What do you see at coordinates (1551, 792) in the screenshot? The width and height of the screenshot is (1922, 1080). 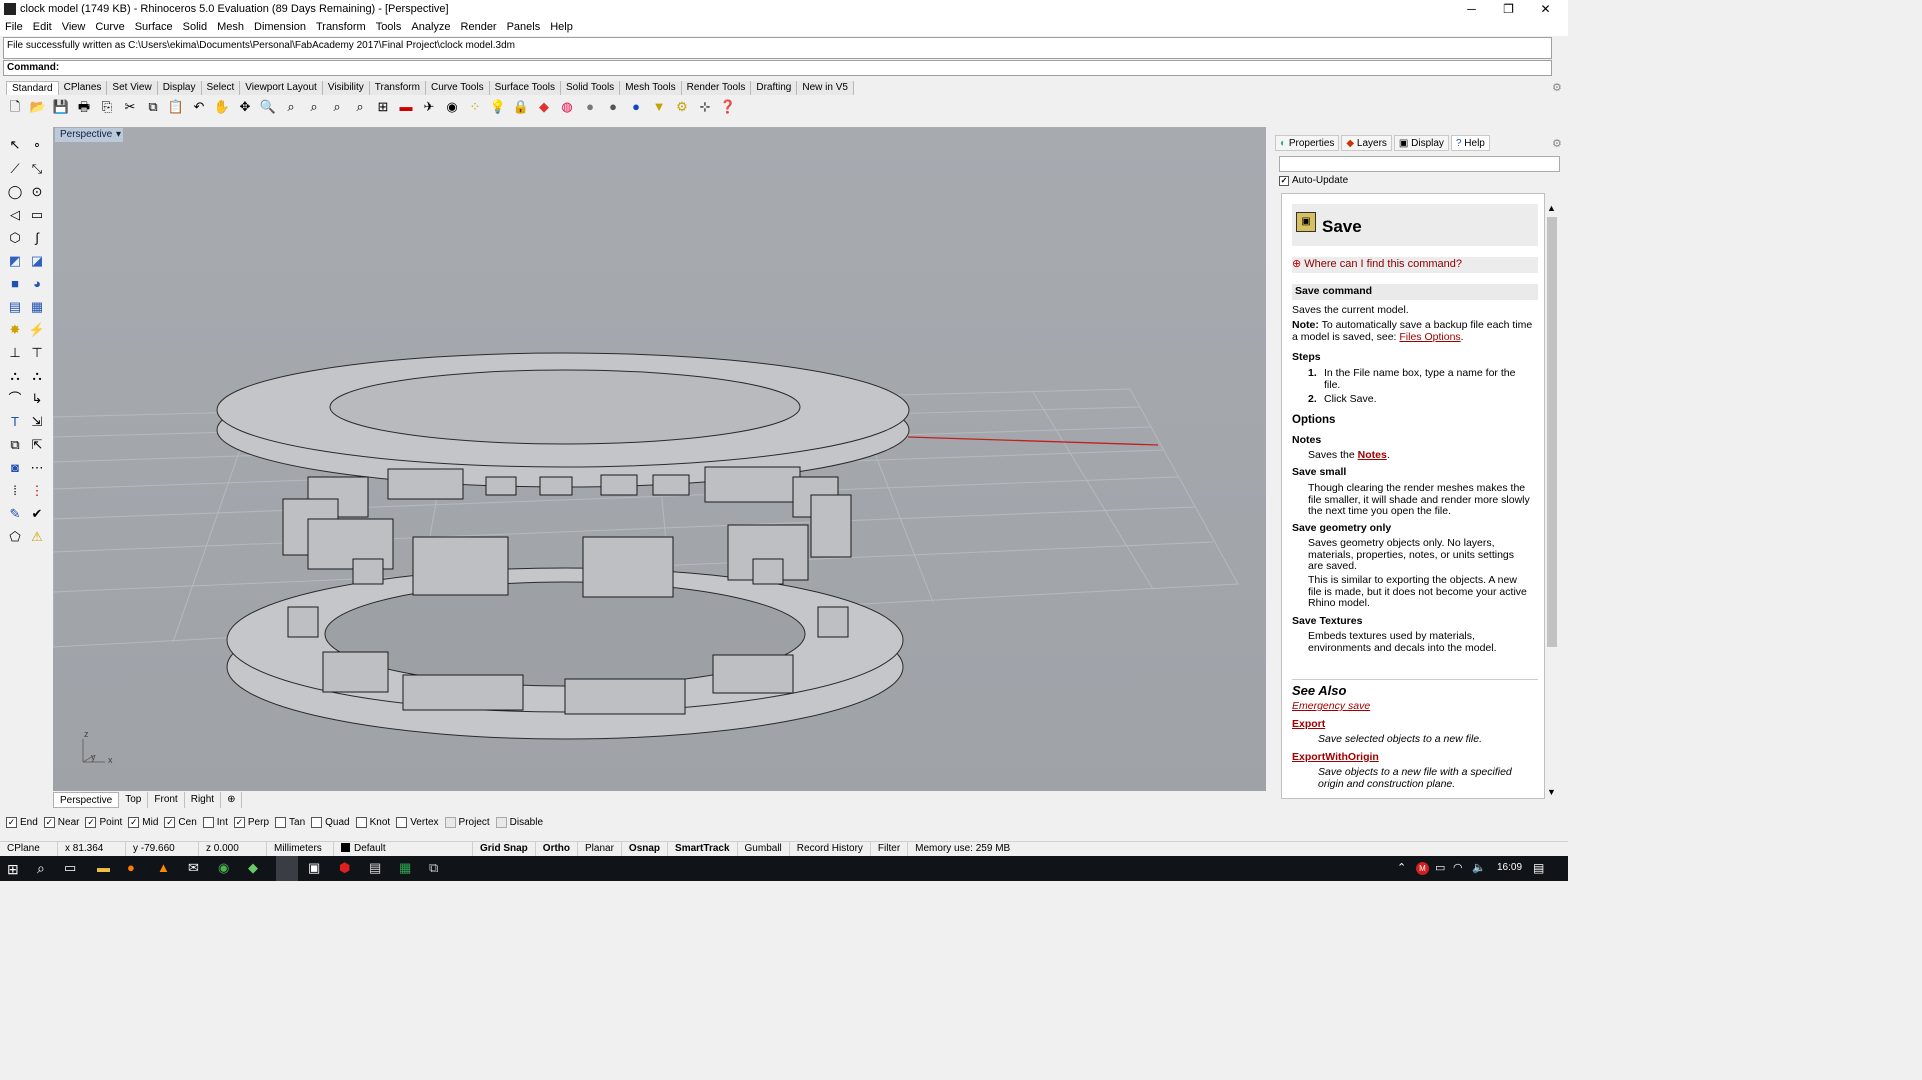 I see `scroll-down-icon: ▼` at bounding box center [1551, 792].